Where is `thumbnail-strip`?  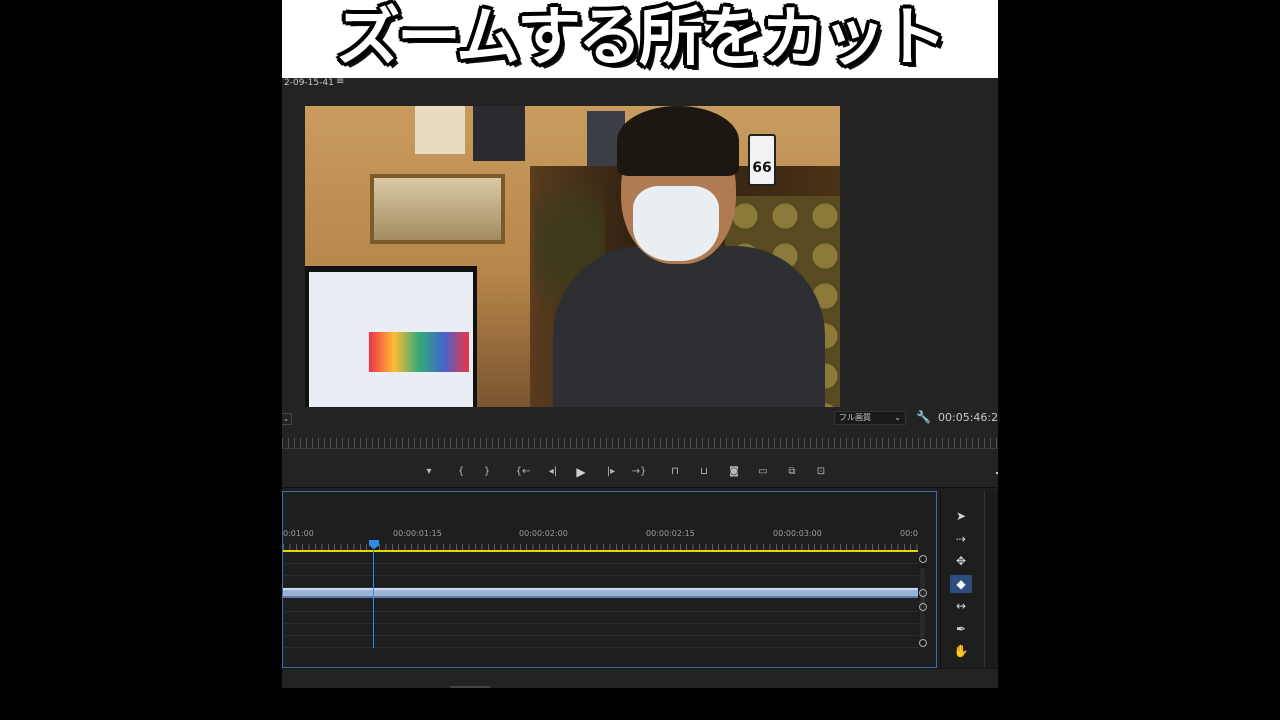
thumbnail-strip is located at coordinates (419, 352).